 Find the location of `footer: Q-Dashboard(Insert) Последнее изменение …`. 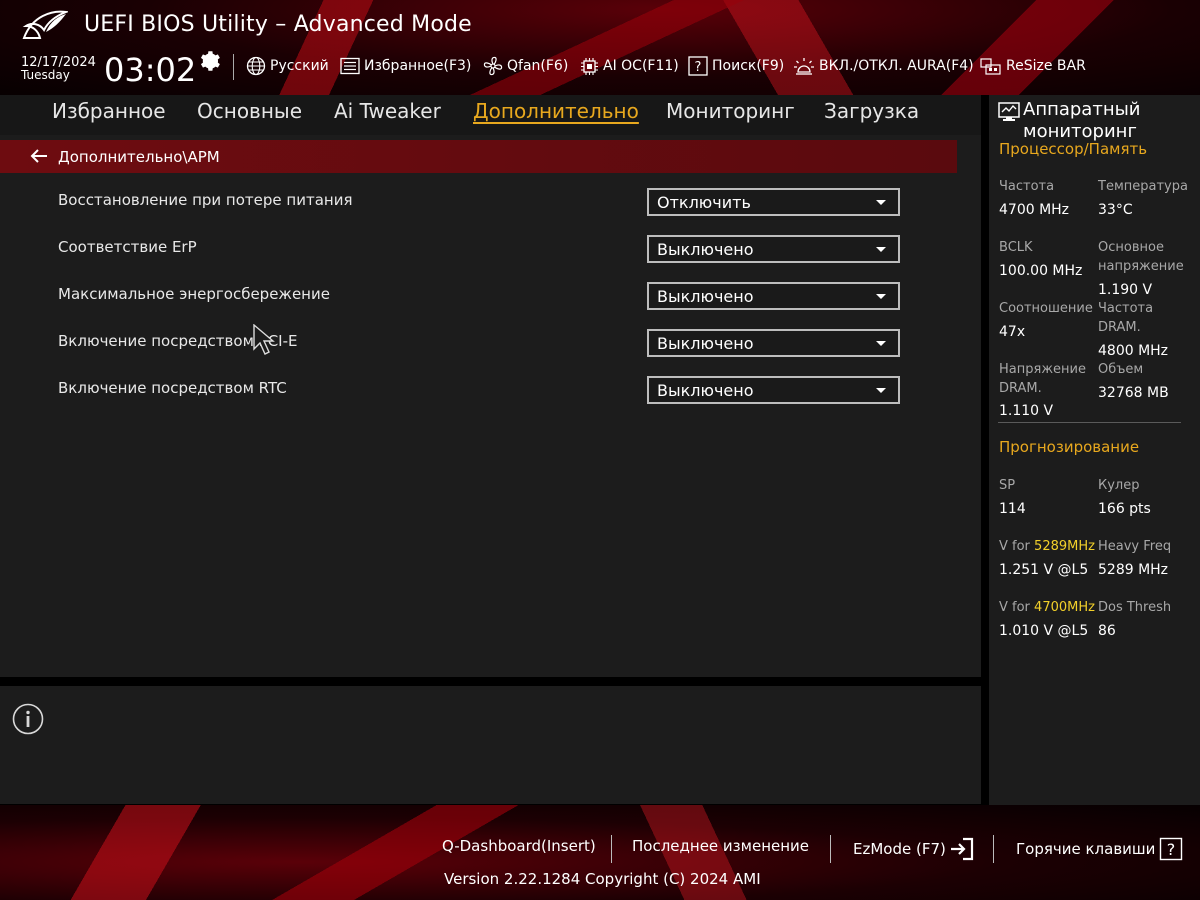

footer: Q-Dashboard(Insert) Последнее изменение … is located at coordinates (600, 852).